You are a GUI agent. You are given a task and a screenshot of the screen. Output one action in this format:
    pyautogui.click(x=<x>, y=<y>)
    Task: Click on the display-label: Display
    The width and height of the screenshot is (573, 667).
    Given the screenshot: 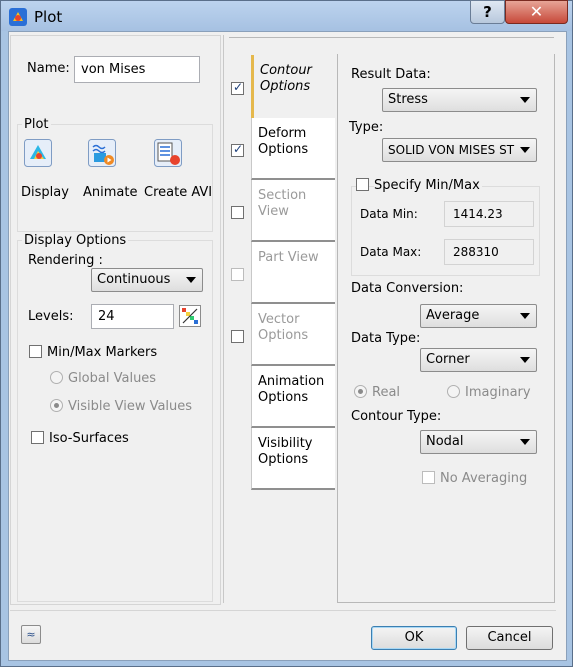 What is the action you would take?
    pyautogui.click(x=45, y=192)
    